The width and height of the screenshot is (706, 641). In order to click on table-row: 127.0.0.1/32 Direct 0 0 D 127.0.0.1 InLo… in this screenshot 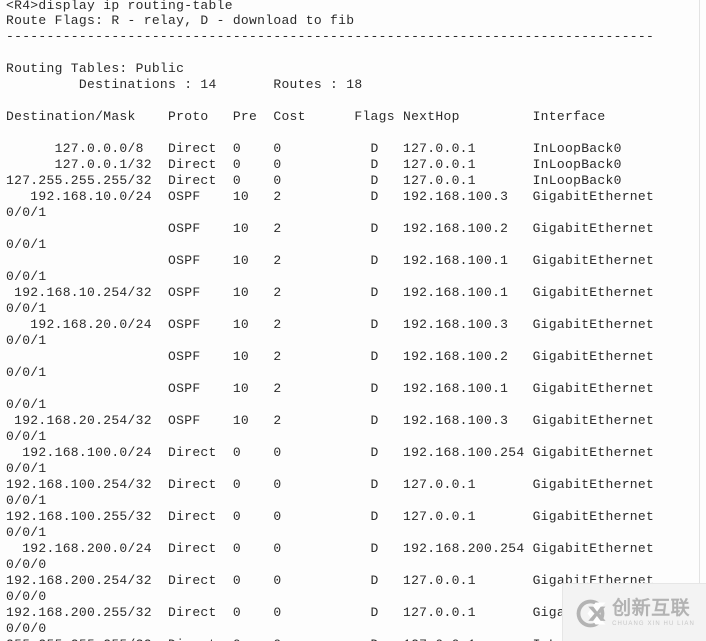, I will do `click(314, 164)`.